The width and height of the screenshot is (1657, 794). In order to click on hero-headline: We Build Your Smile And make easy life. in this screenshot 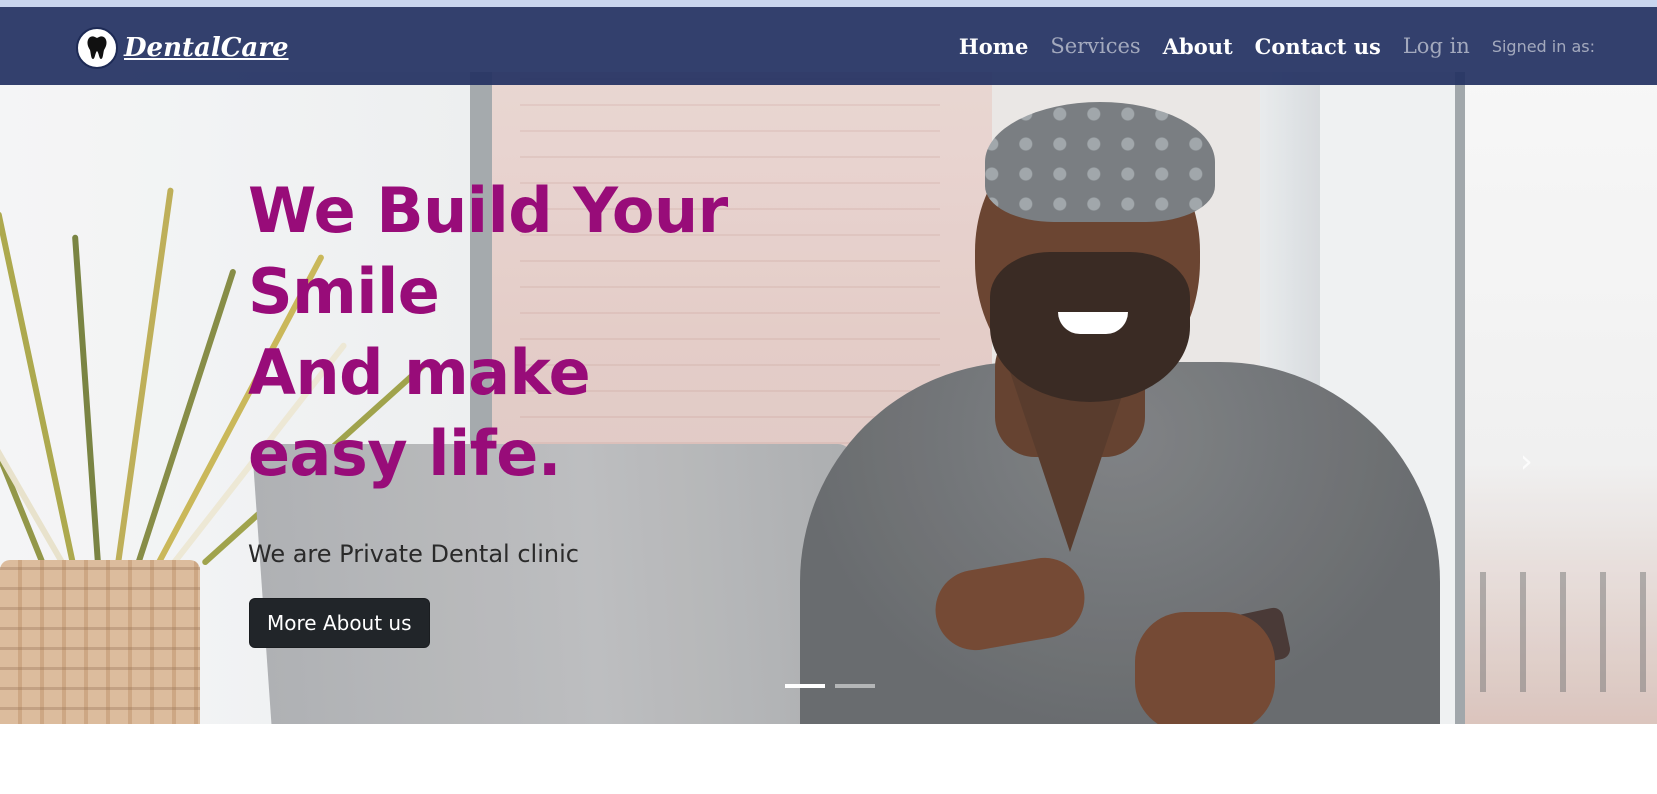, I will do `click(488, 332)`.